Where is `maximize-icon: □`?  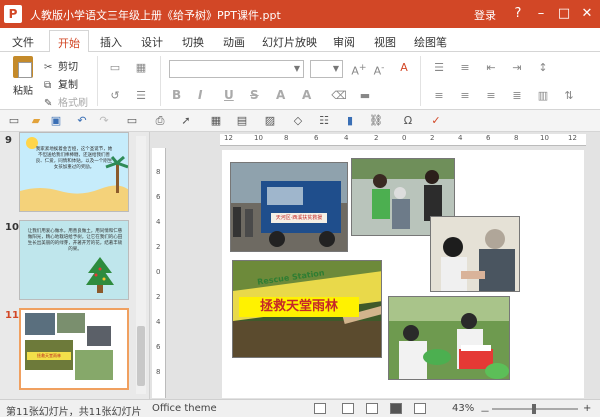 maximize-icon: □ is located at coordinates (564, 14).